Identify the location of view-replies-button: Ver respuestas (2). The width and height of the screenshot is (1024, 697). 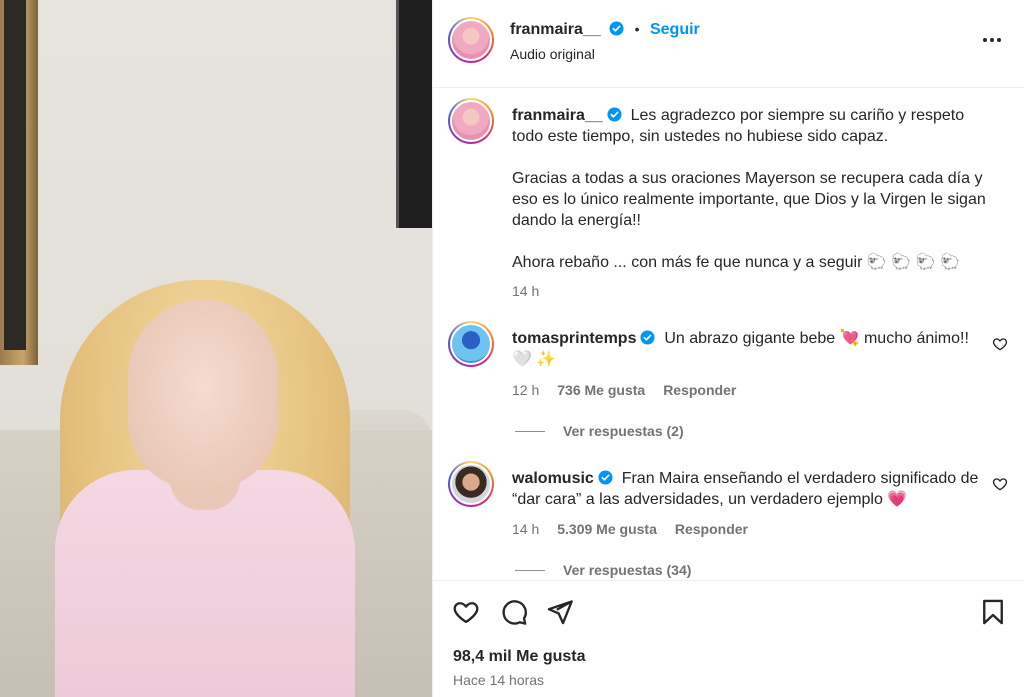
(599, 431).